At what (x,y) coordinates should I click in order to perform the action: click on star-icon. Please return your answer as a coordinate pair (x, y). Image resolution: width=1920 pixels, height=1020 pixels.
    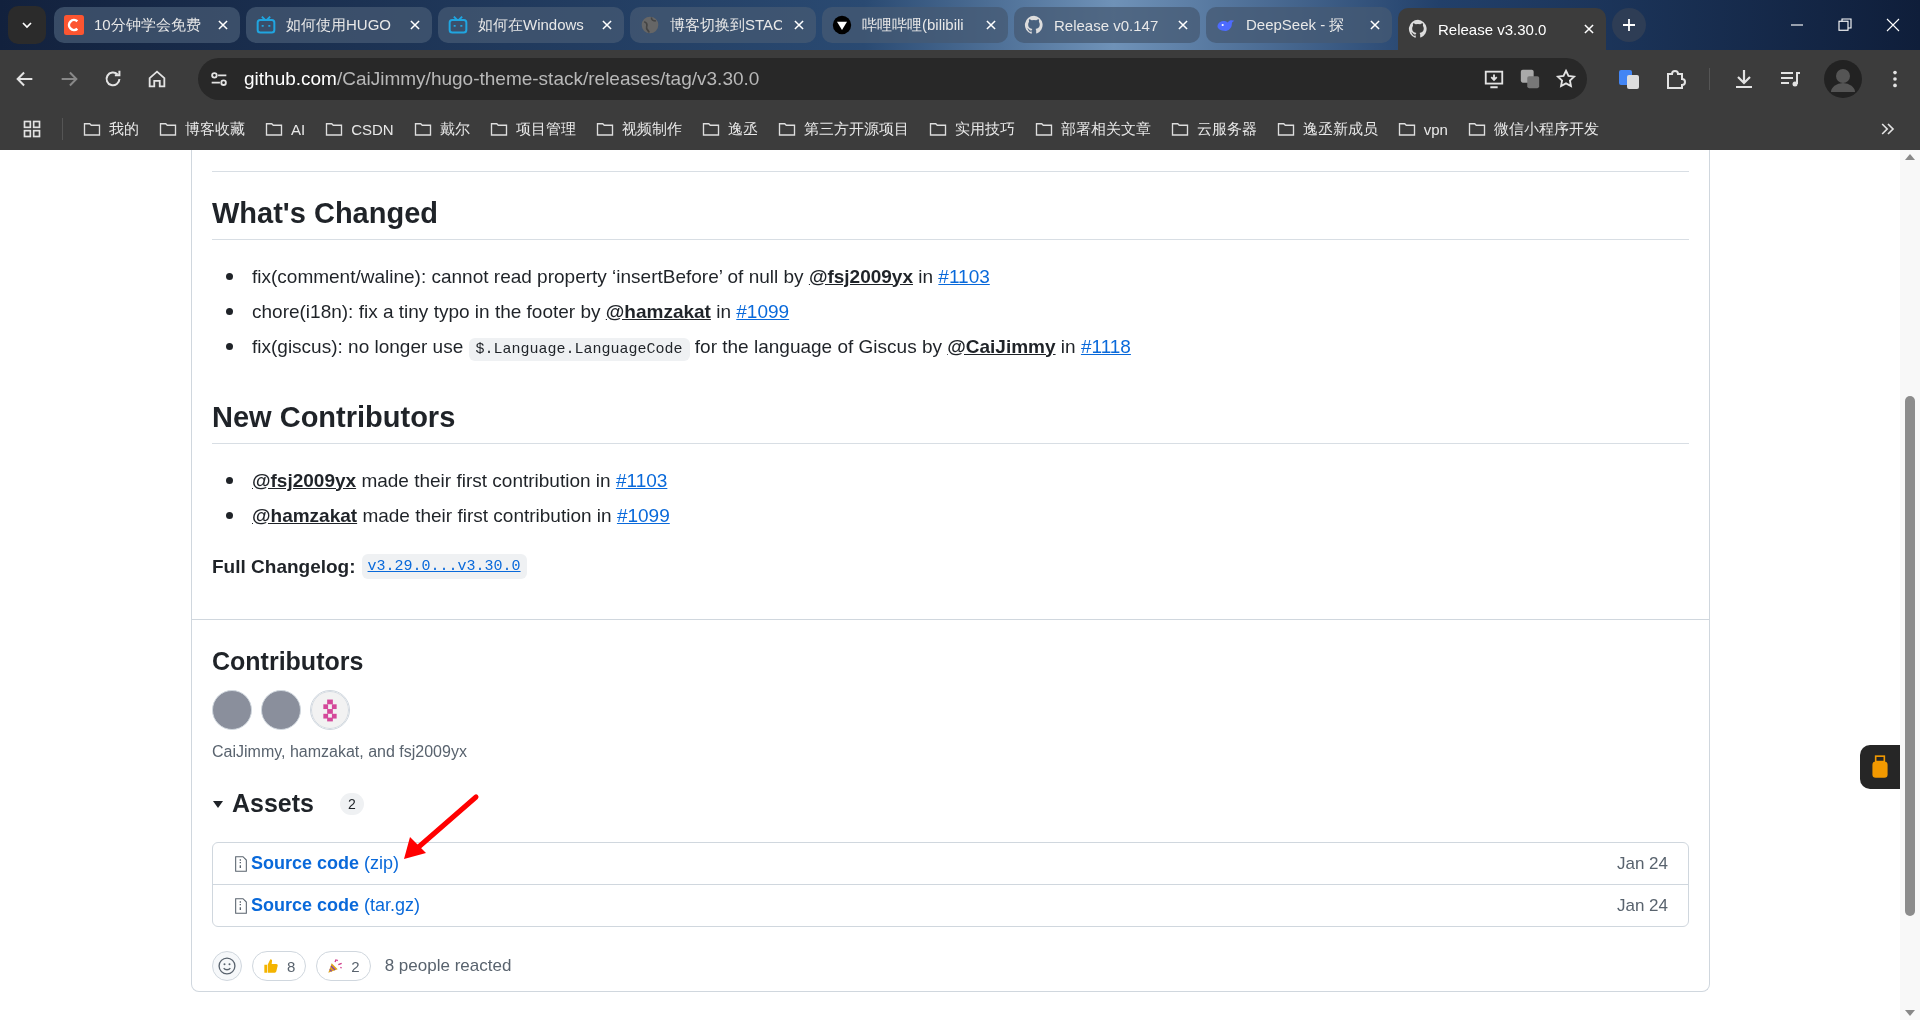
    Looking at the image, I should click on (1566, 79).